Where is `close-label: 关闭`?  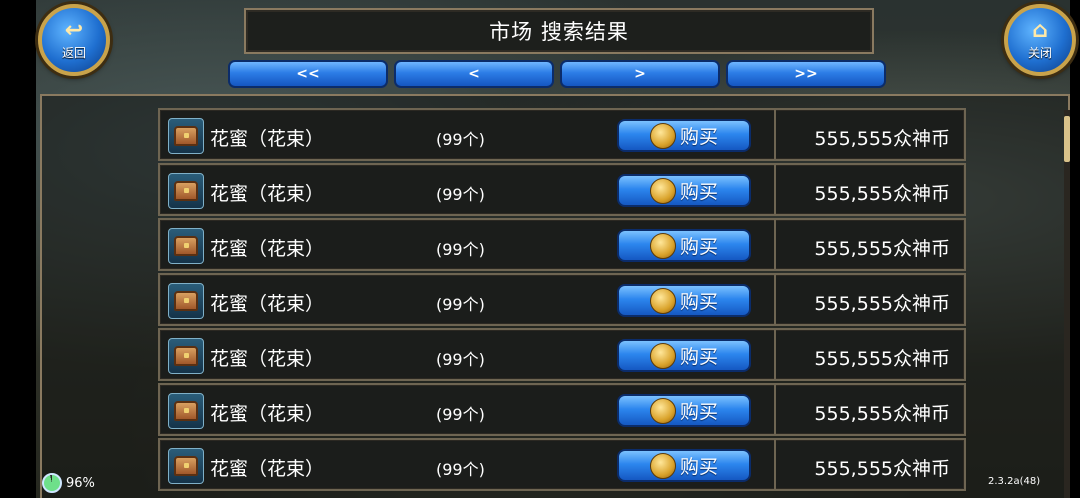
close-label: 关闭 is located at coordinates (1039, 52).